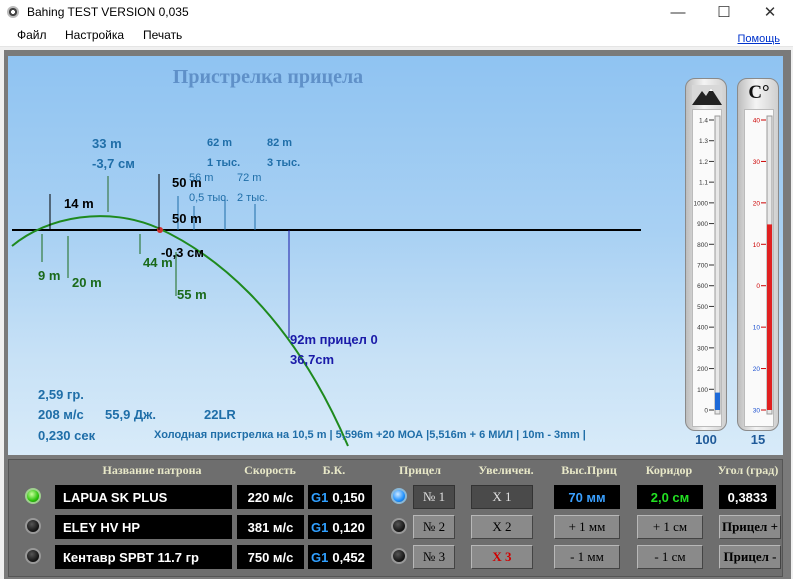 Image resolution: width=793 pixels, height=579 pixels. What do you see at coordinates (702, 369) in the screenshot?
I see `pressure-tick-label: 200` at bounding box center [702, 369].